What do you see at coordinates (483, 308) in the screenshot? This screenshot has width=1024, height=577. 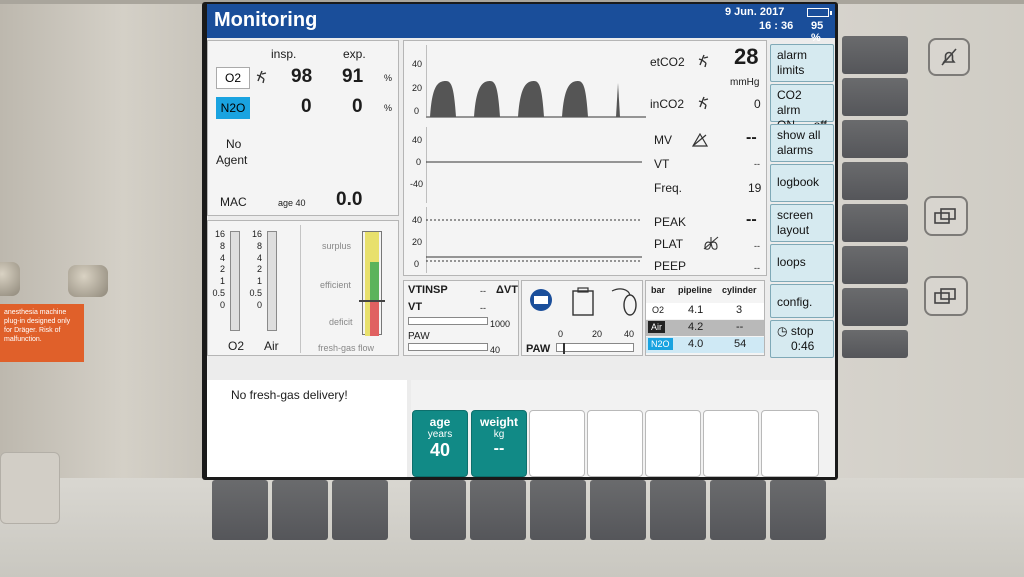 I see `dvt-value: --` at bounding box center [483, 308].